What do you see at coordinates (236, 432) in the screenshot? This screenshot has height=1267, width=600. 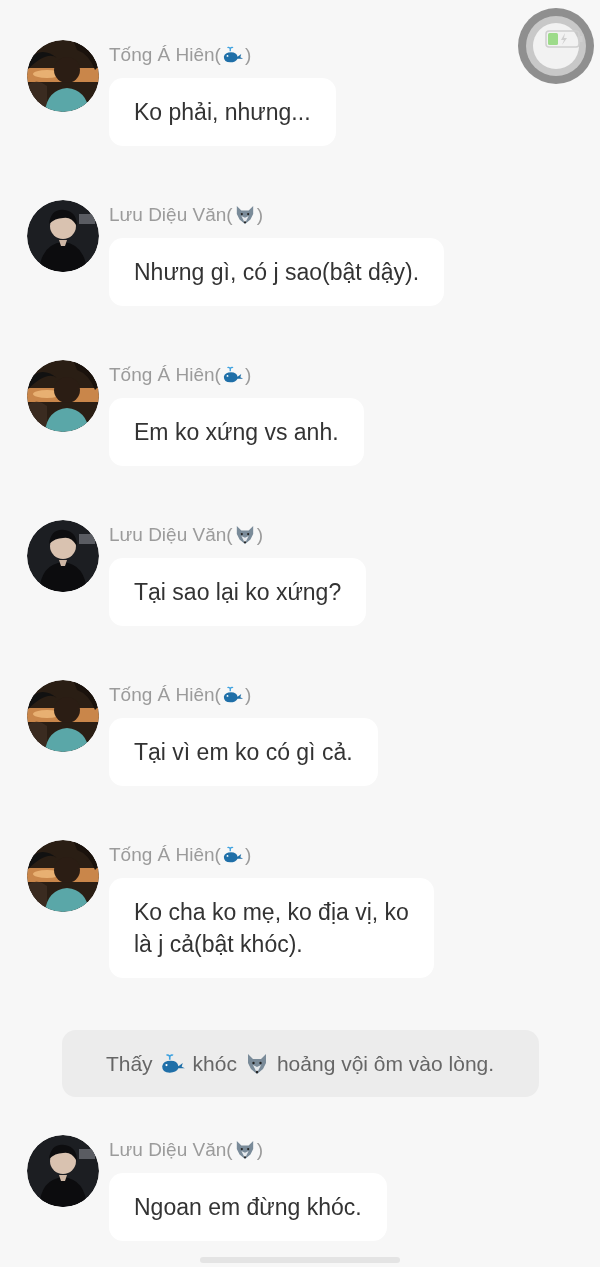 I see `message-bubble: Em ko xứng vs anh.` at bounding box center [236, 432].